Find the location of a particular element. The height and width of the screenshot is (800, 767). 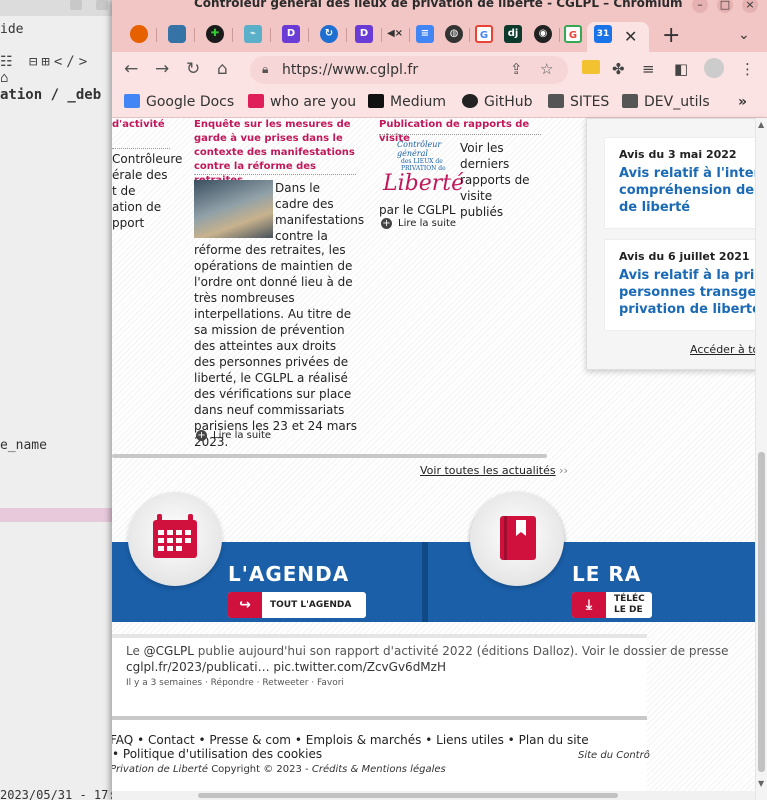

horizontal-scrollbar is located at coordinates (433, 795).